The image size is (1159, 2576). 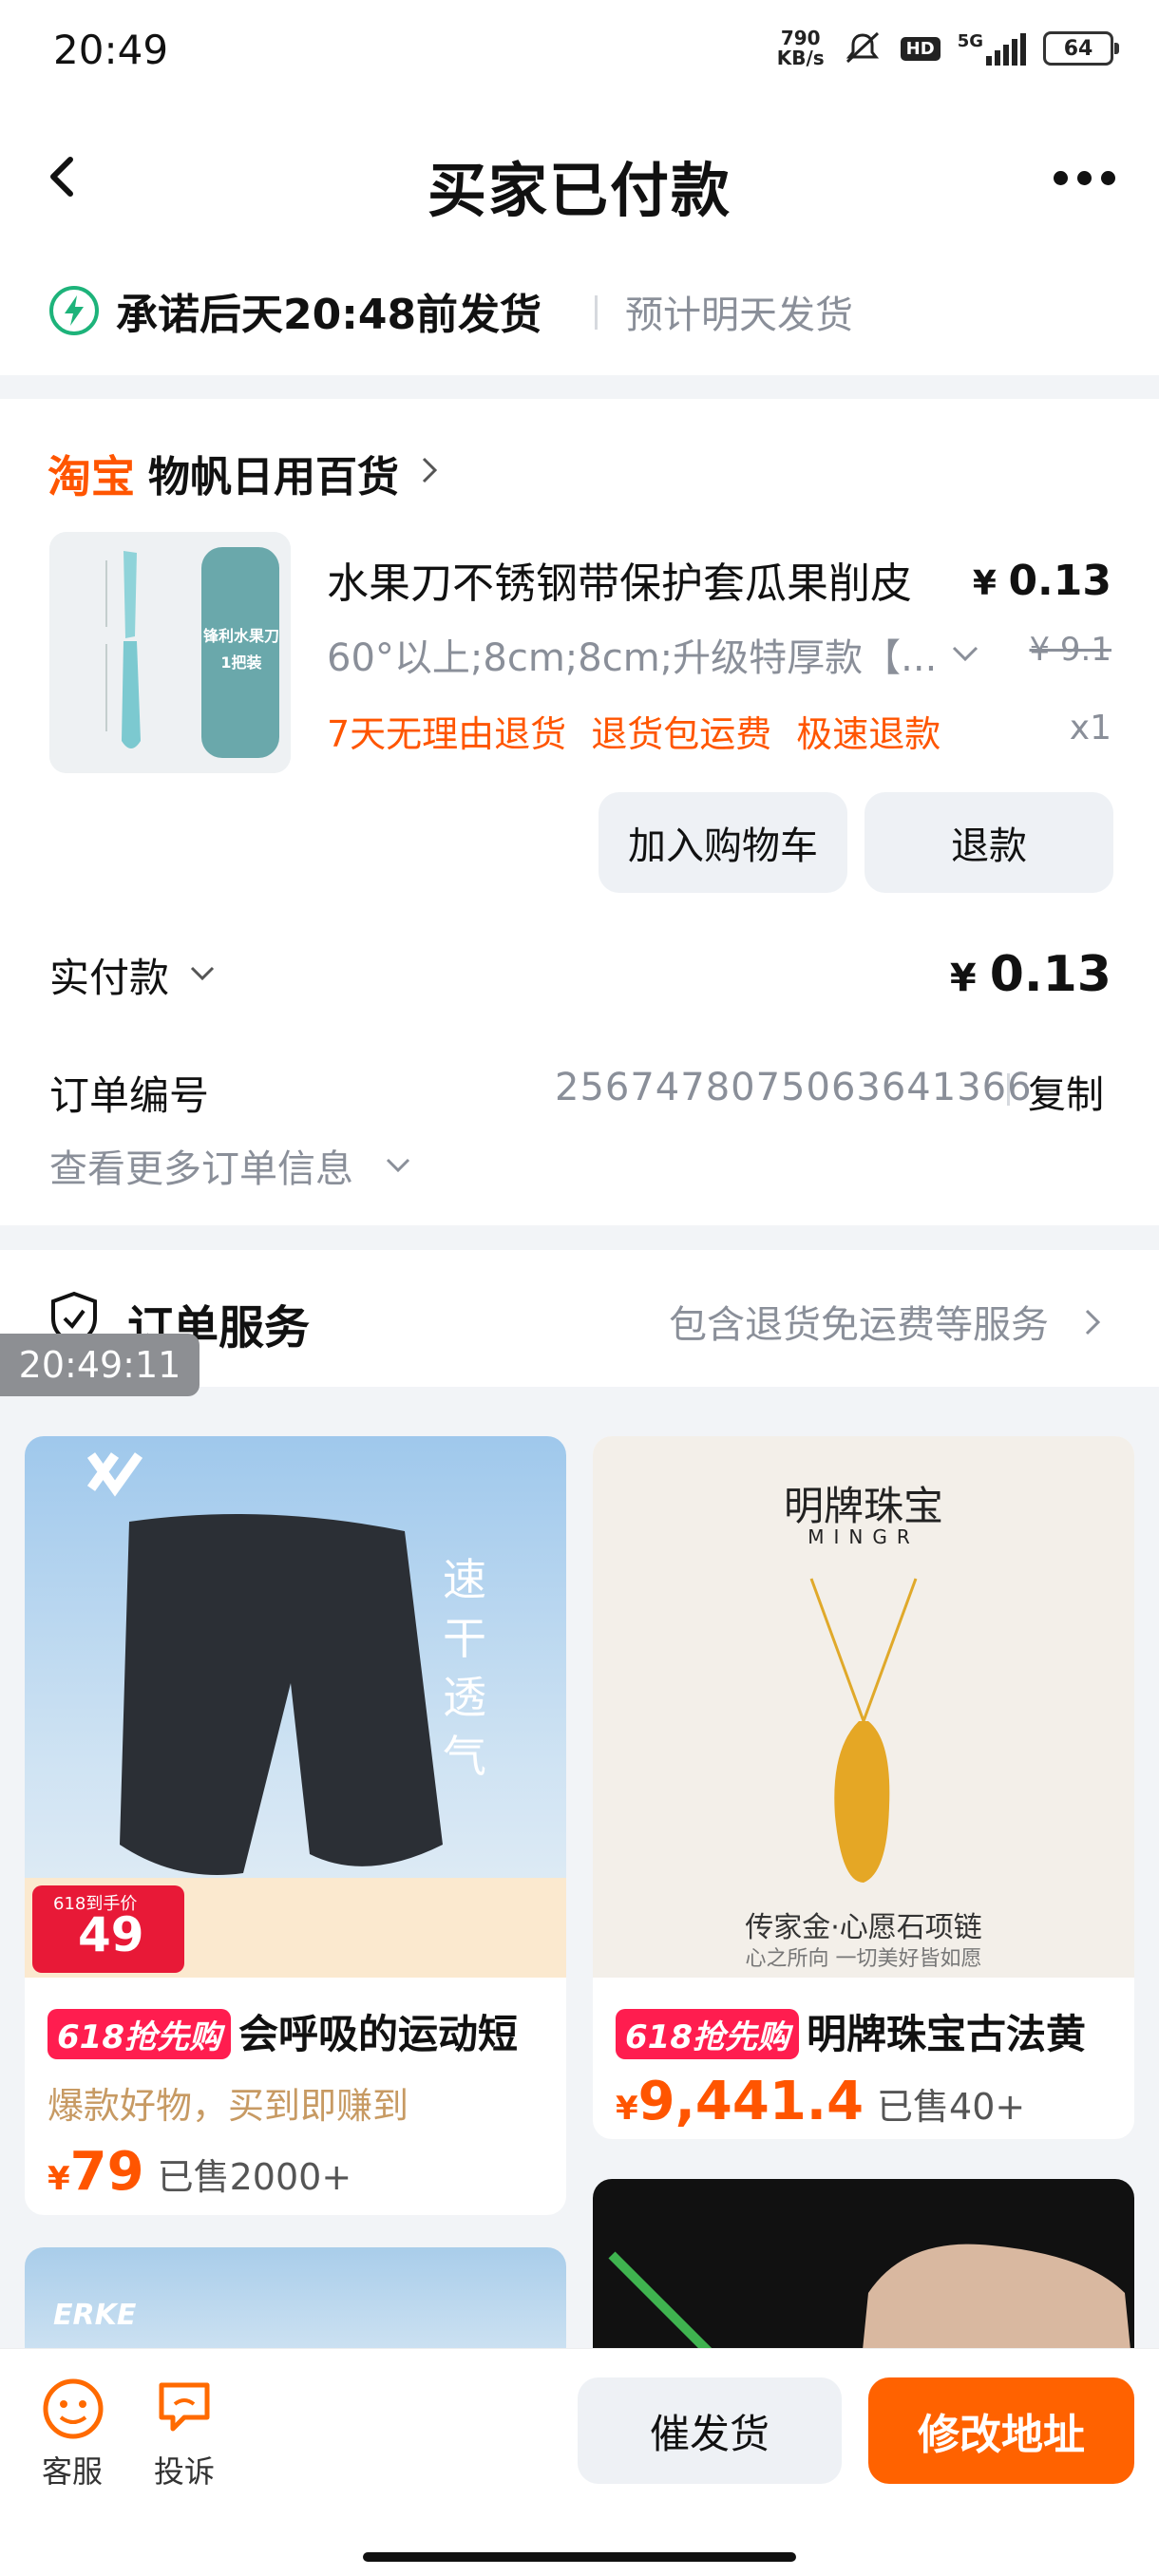 I want to click on price-value: 0.13, so click(x=1060, y=581).